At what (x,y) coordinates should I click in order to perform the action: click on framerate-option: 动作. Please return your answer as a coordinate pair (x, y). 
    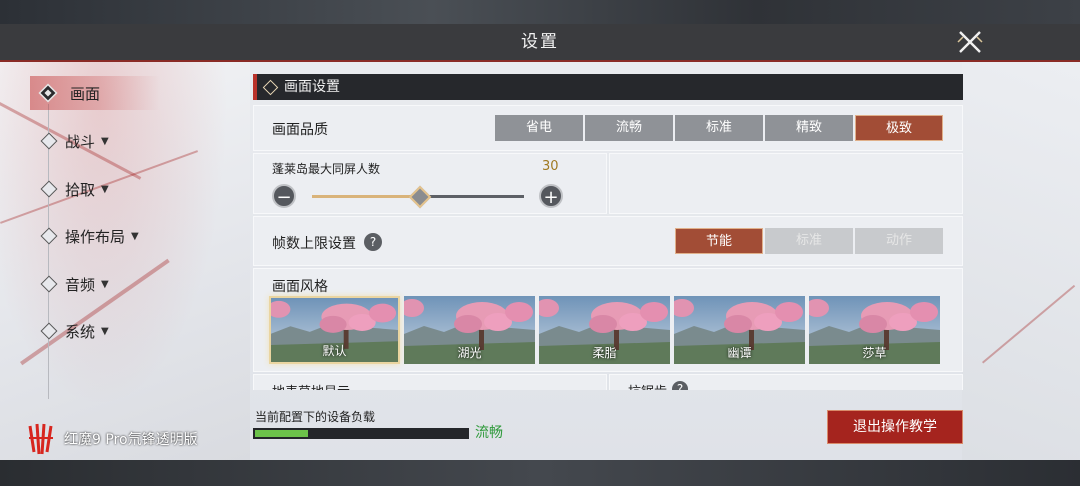
    Looking at the image, I should click on (899, 241).